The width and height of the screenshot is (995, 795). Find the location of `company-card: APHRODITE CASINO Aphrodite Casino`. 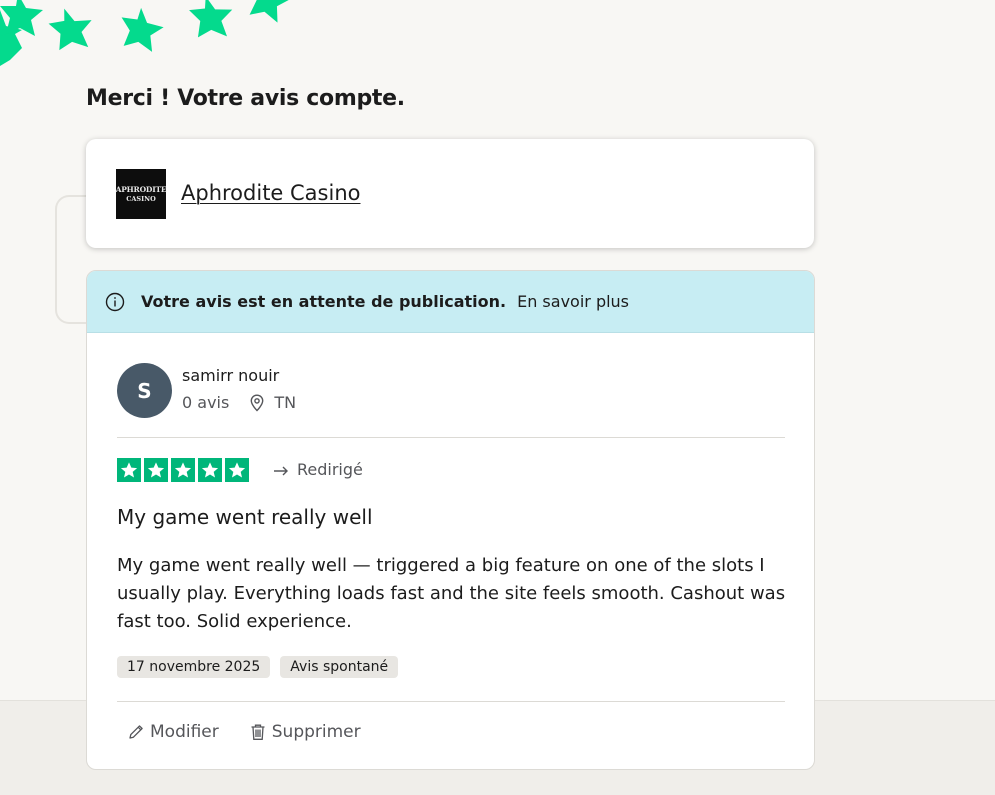

company-card: APHRODITE CASINO Aphrodite Casino is located at coordinates (450, 193).